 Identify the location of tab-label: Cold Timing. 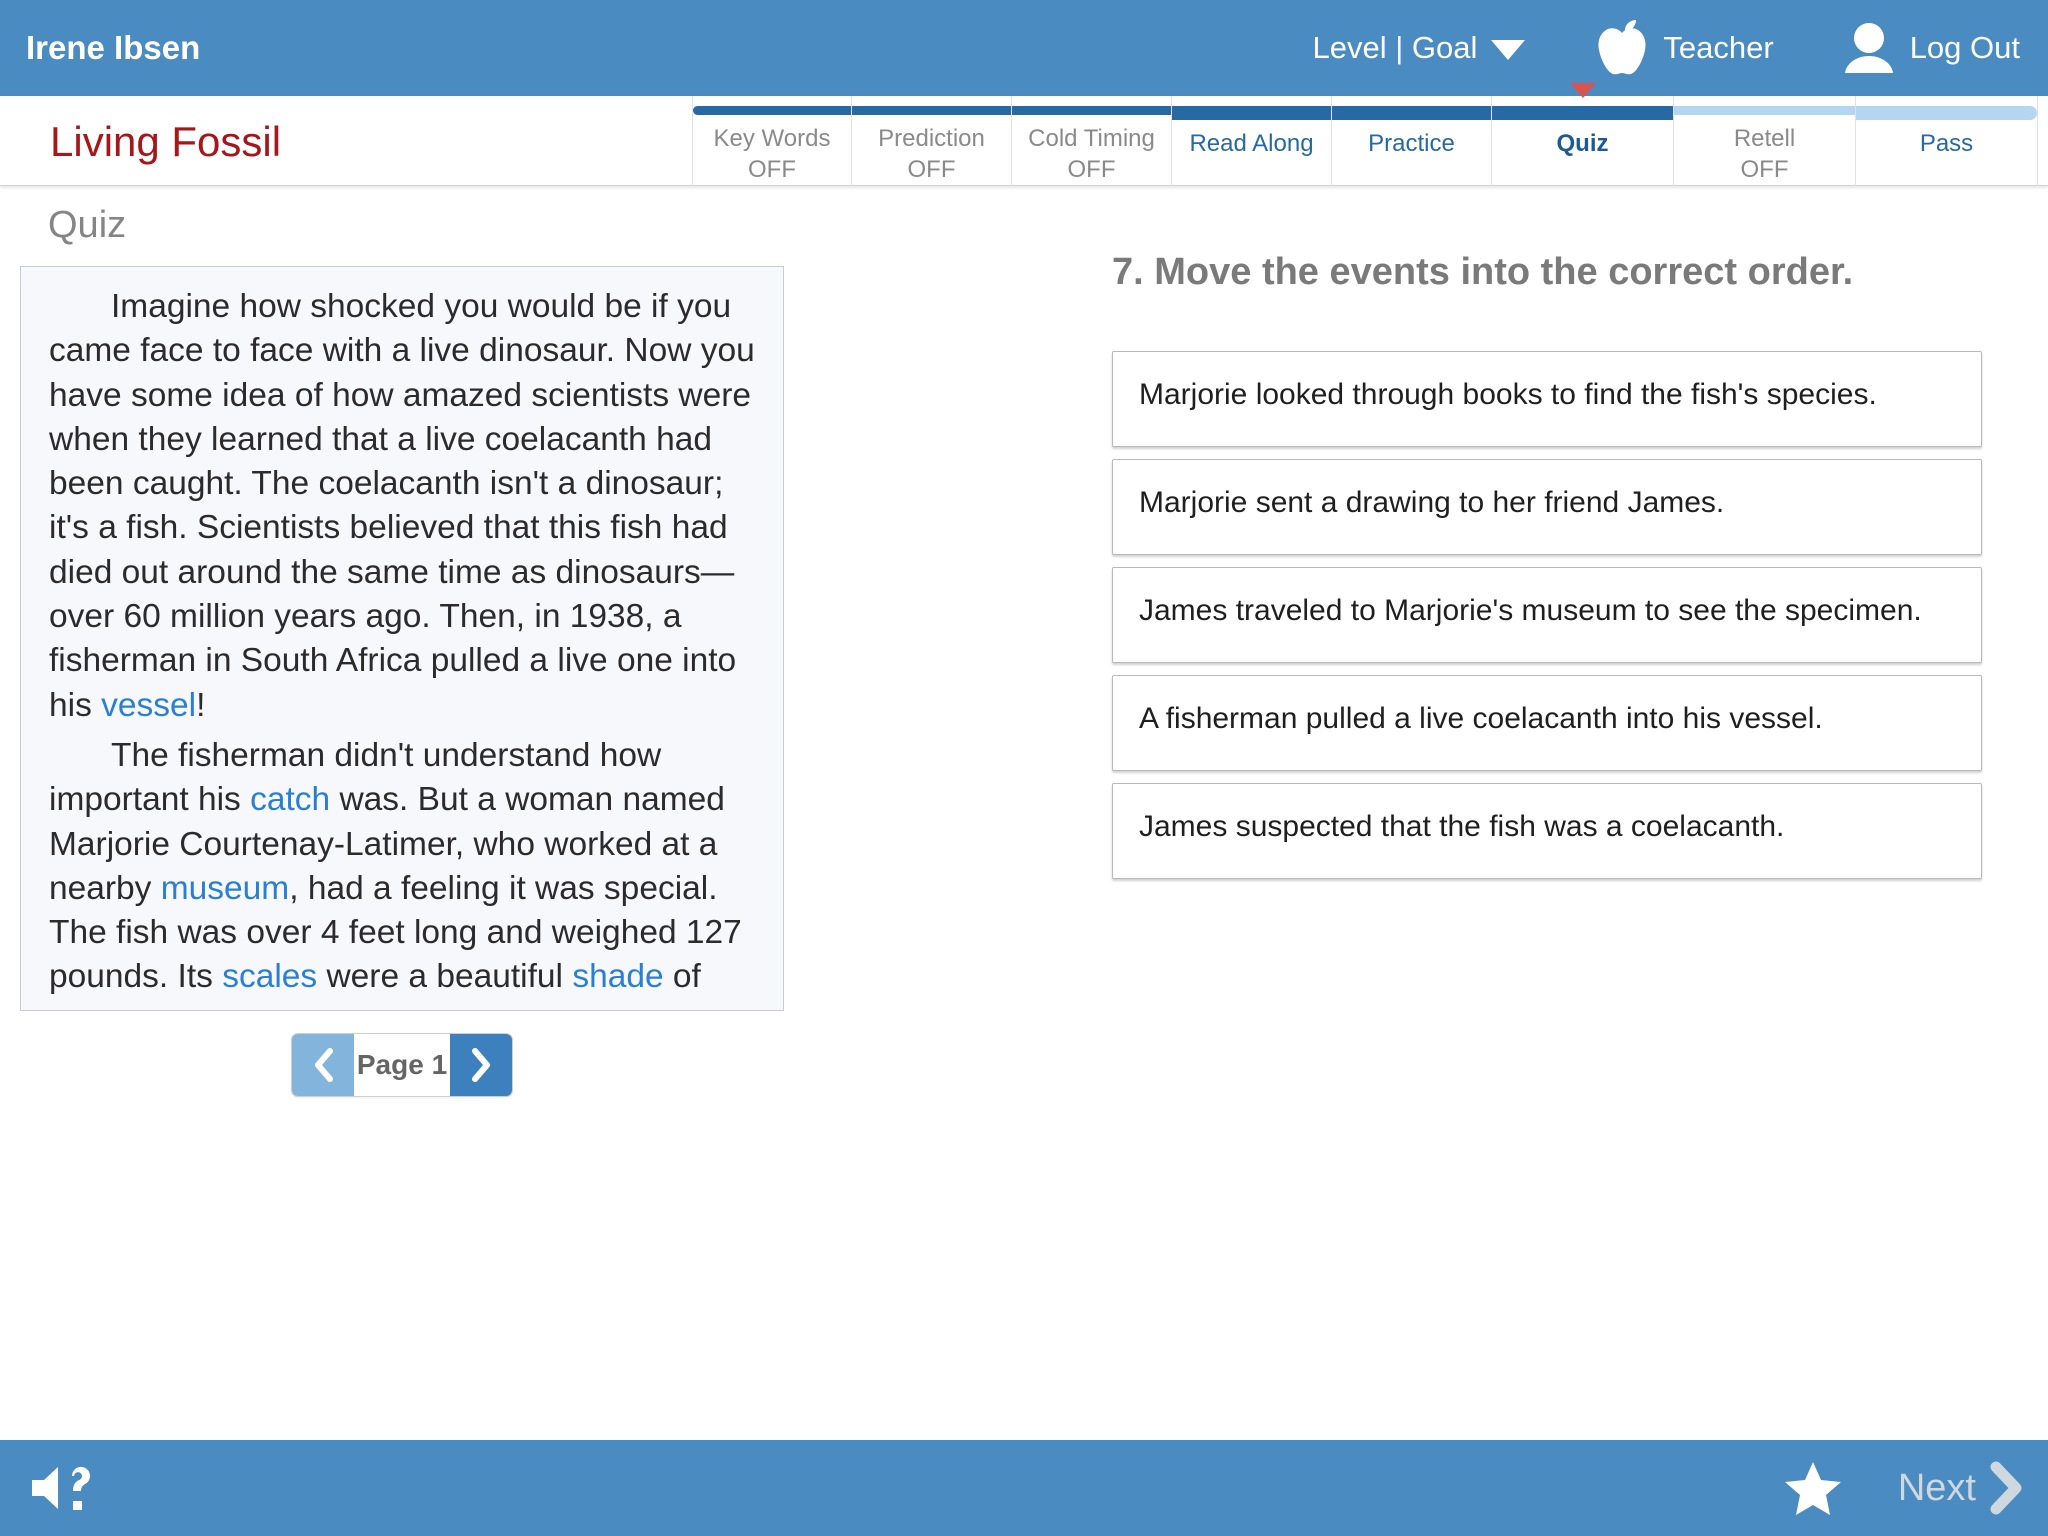
(1091, 138).